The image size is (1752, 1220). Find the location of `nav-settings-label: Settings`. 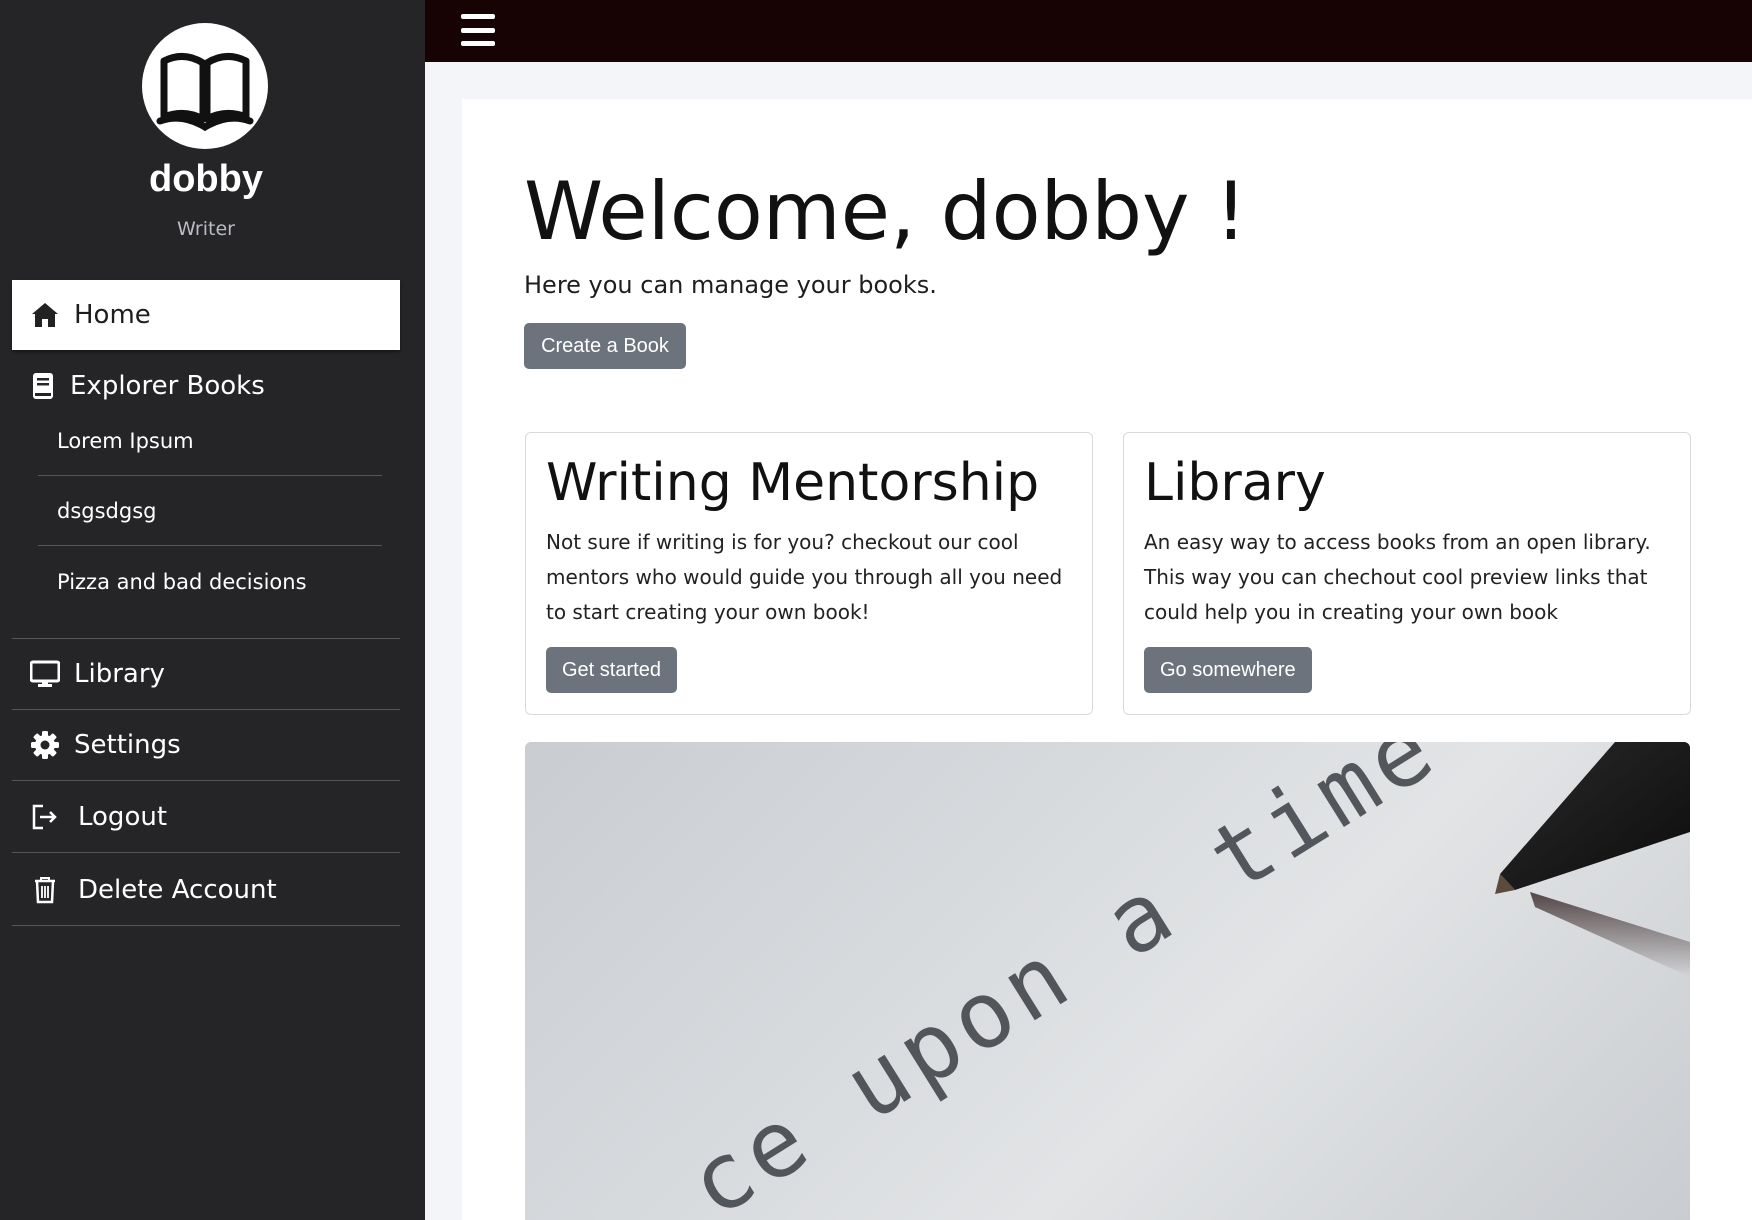

nav-settings-label: Settings is located at coordinates (127, 744).